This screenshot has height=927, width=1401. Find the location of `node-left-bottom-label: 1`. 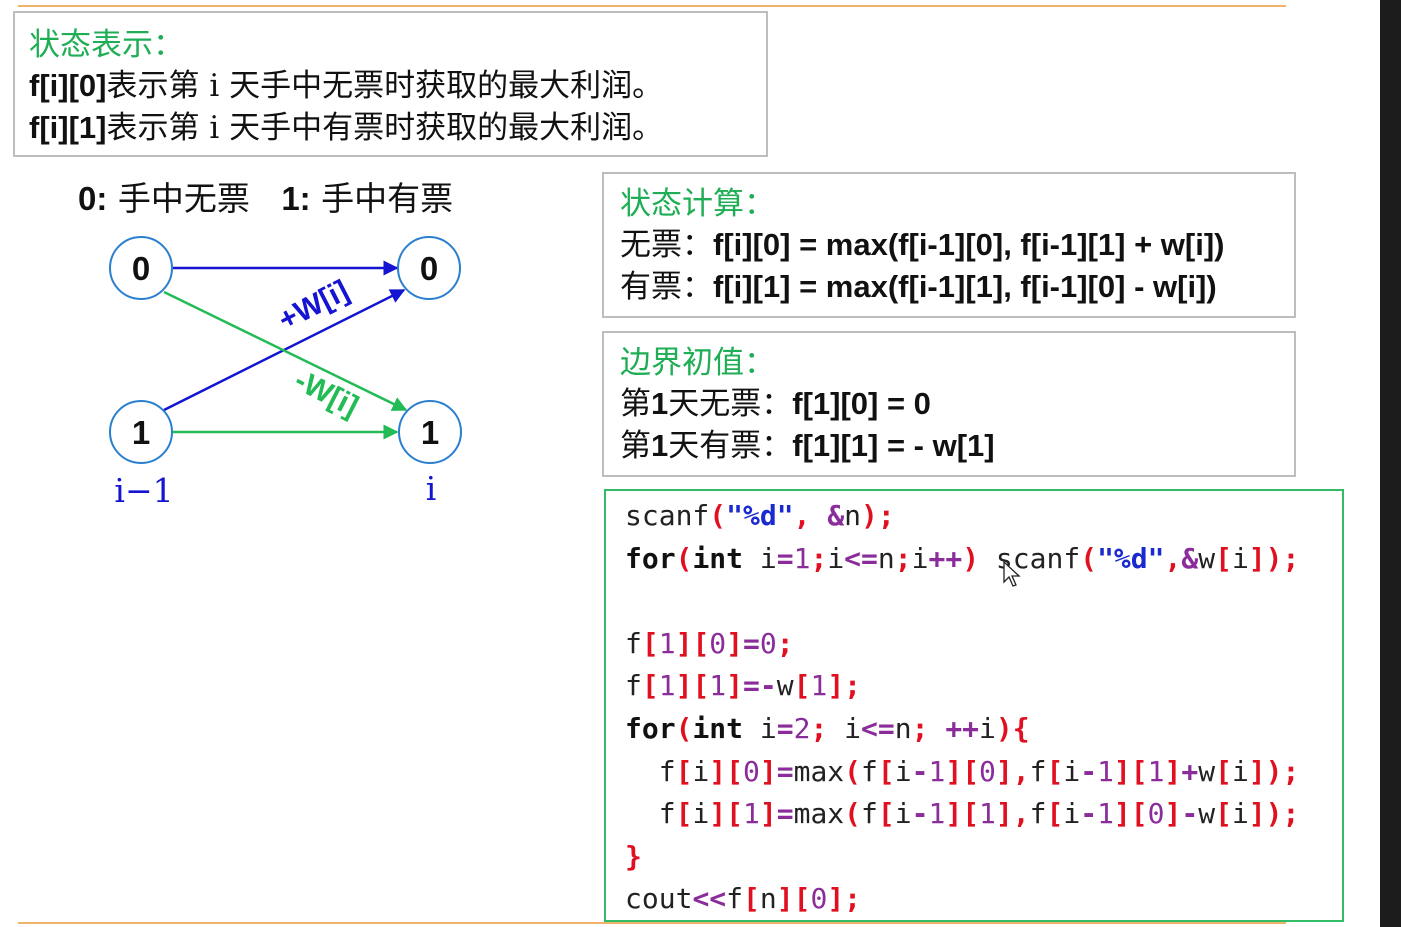

node-left-bottom-label: 1 is located at coordinates (141, 432).